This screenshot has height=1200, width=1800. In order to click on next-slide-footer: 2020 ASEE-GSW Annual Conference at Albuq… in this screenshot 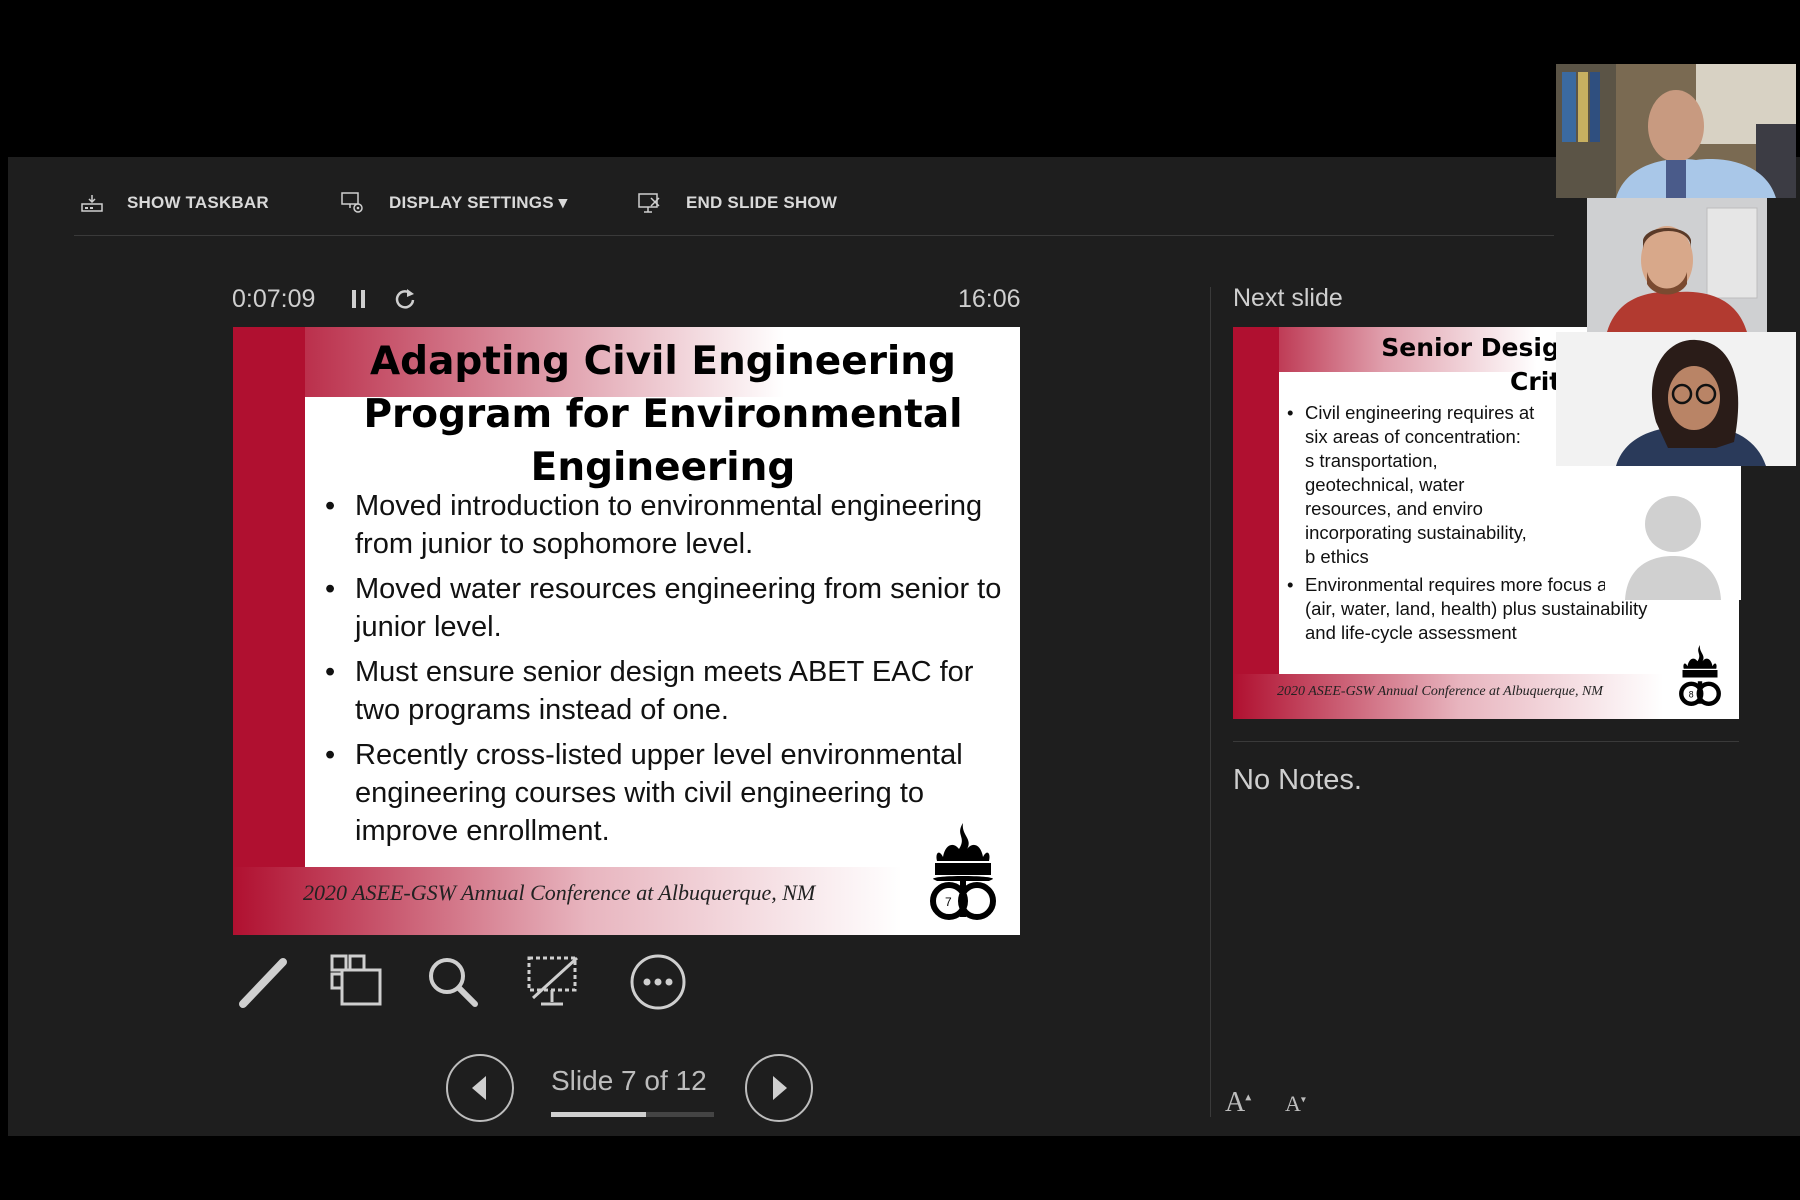, I will do `click(1440, 691)`.